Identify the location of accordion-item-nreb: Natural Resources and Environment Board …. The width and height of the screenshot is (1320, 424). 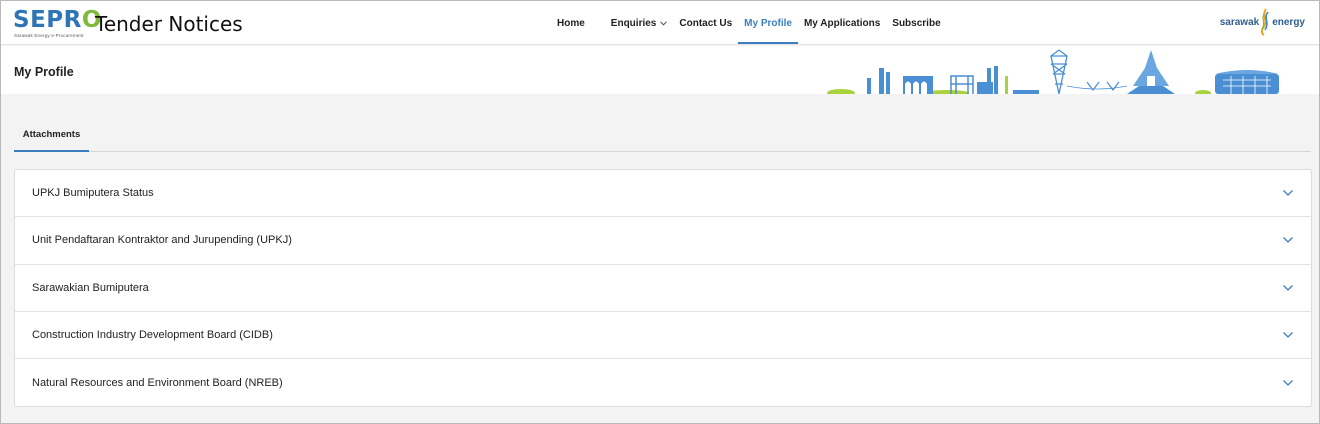
(663, 382).